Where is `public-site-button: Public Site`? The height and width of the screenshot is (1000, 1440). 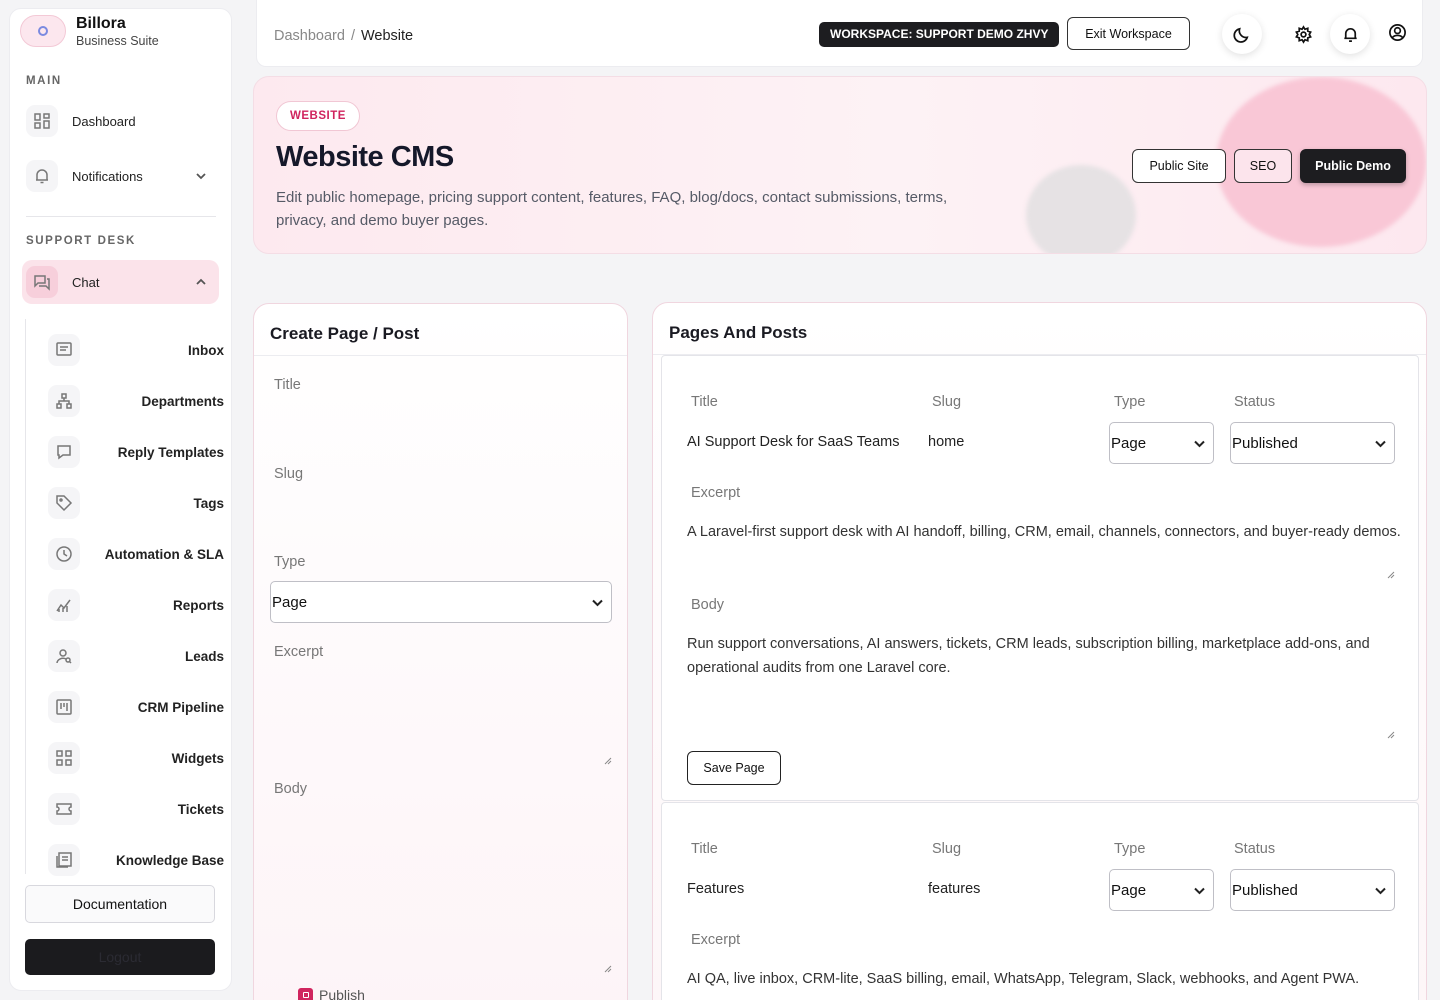
public-site-button: Public Site is located at coordinates (1179, 166).